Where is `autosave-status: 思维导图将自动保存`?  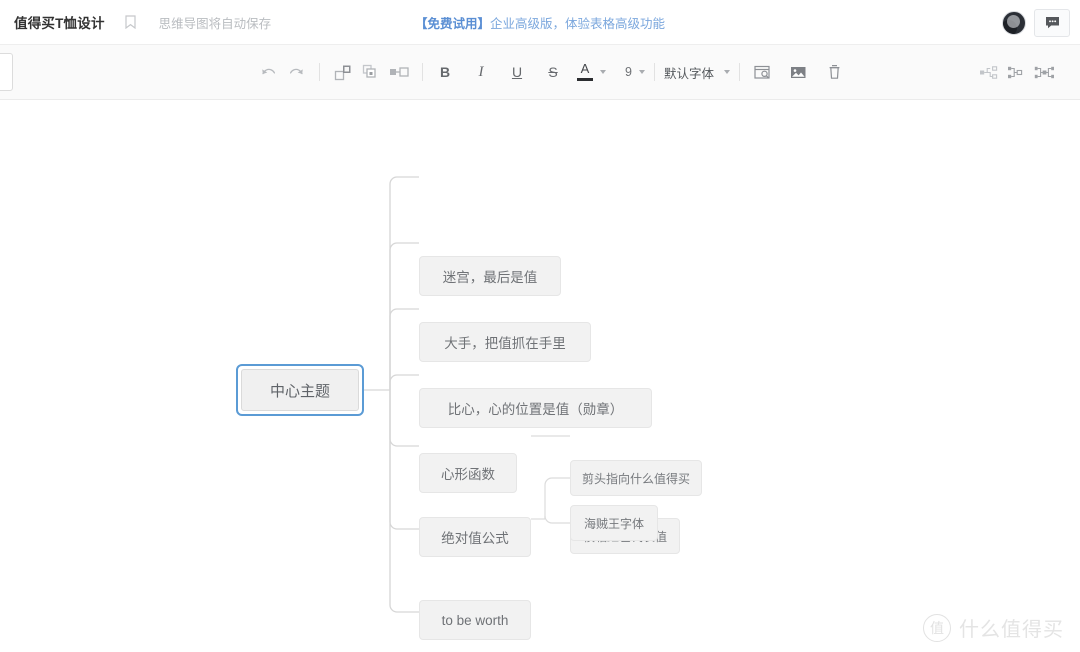
autosave-status: 思维导图将自动保存 is located at coordinates (215, 23).